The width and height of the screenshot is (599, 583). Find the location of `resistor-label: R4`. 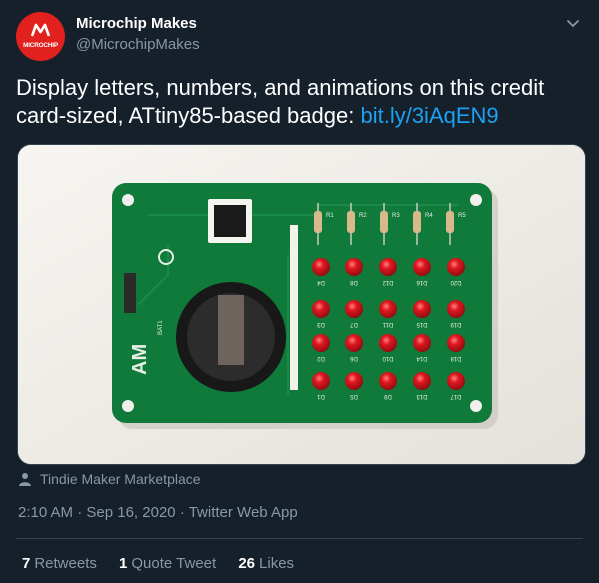

resistor-label: R4 is located at coordinates (429, 216).